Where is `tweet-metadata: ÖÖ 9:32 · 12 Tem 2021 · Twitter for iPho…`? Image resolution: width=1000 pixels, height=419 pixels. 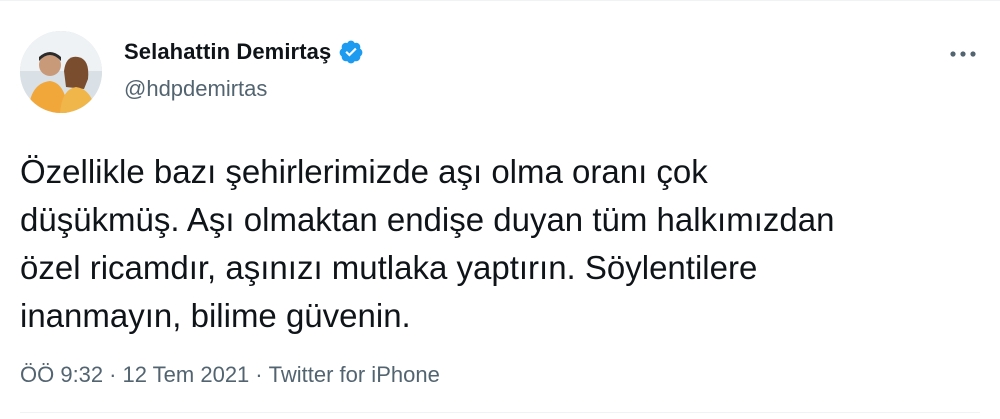
tweet-metadata: ÖÖ 9:32 · 12 Tem 2021 · Twitter for iPho… is located at coordinates (230, 375).